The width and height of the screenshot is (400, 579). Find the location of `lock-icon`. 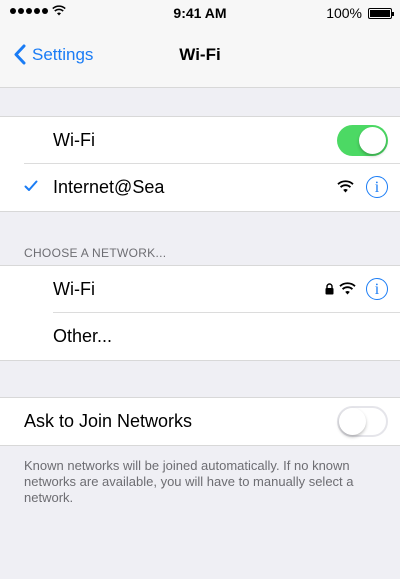

lock-icon is located at coordinates (329, 289).